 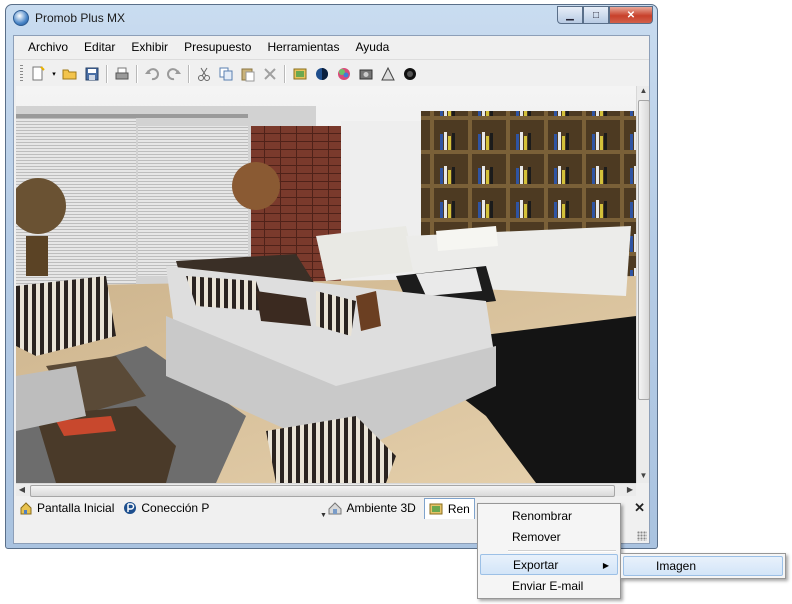 I want to click on cut-icon, so click(x=204, y=74).